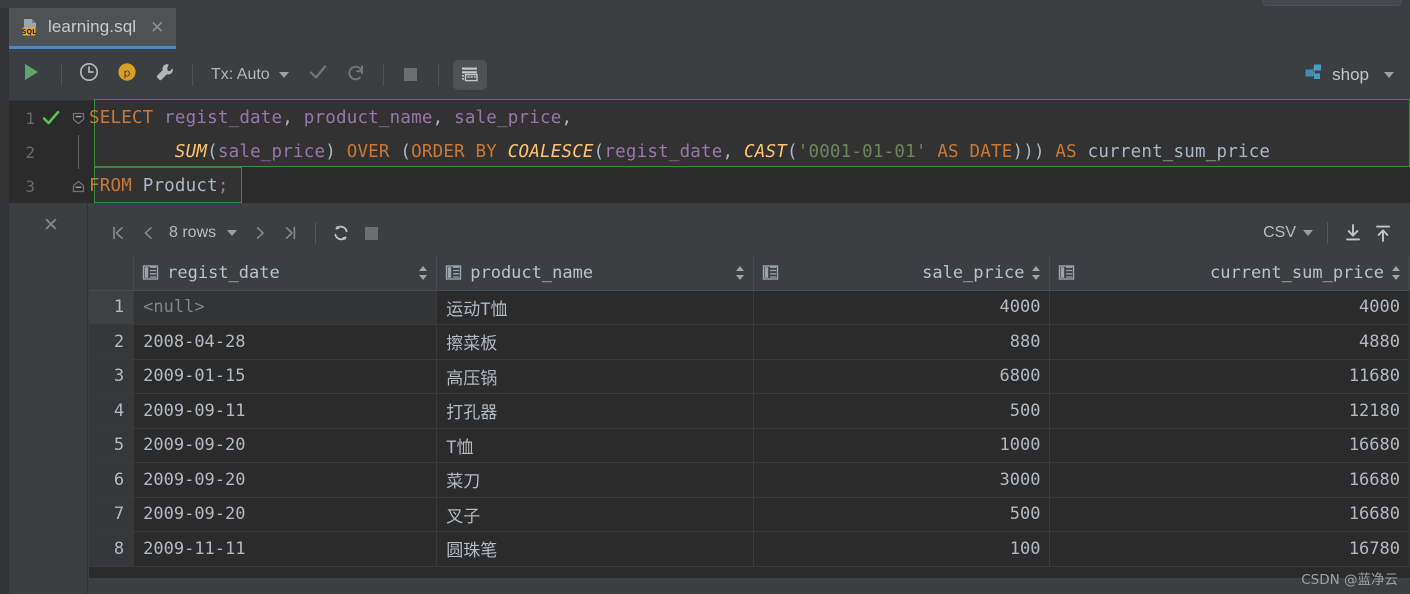 The height and width of the screenshot is (594, 1410). What do you see at coordinates (336, 152) in the screenshot?
I see `code-token: )` at bounding box center [336, 152].